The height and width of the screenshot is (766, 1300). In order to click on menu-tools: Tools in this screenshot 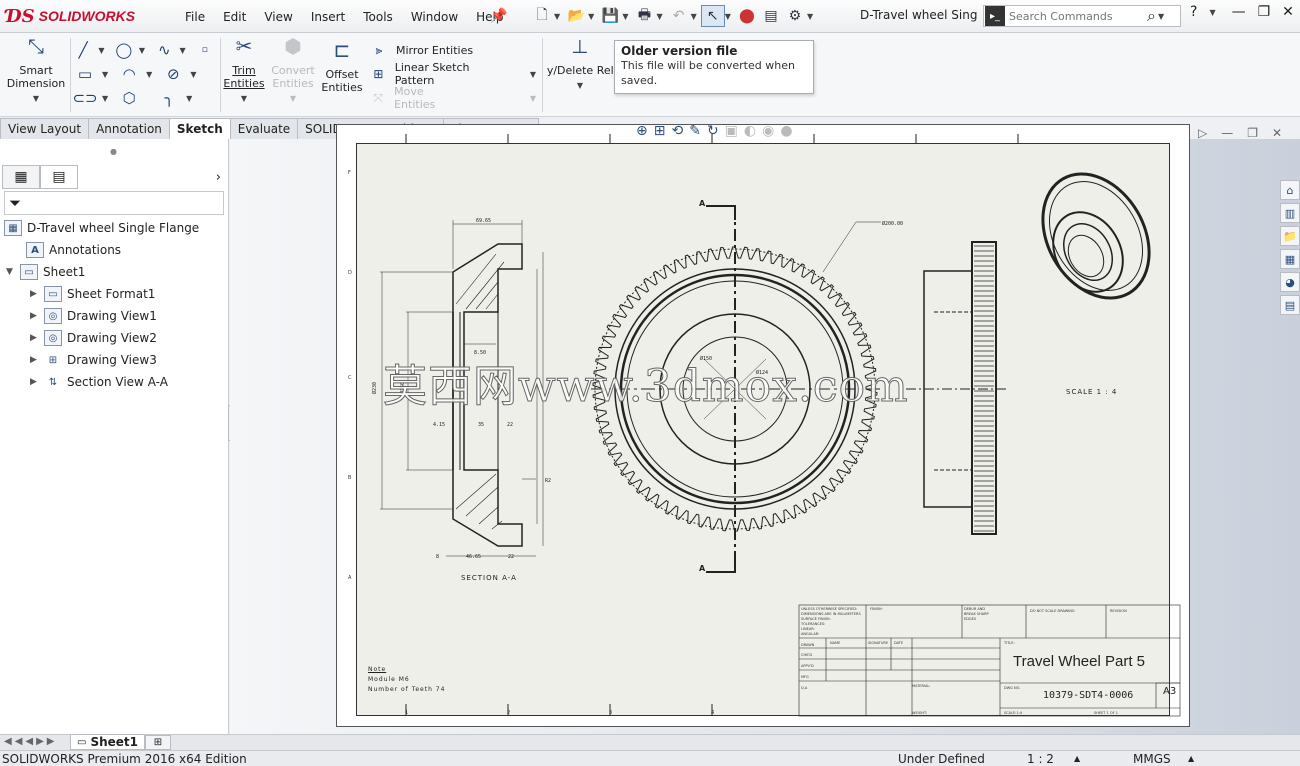, I will do `click(378, 17)`.